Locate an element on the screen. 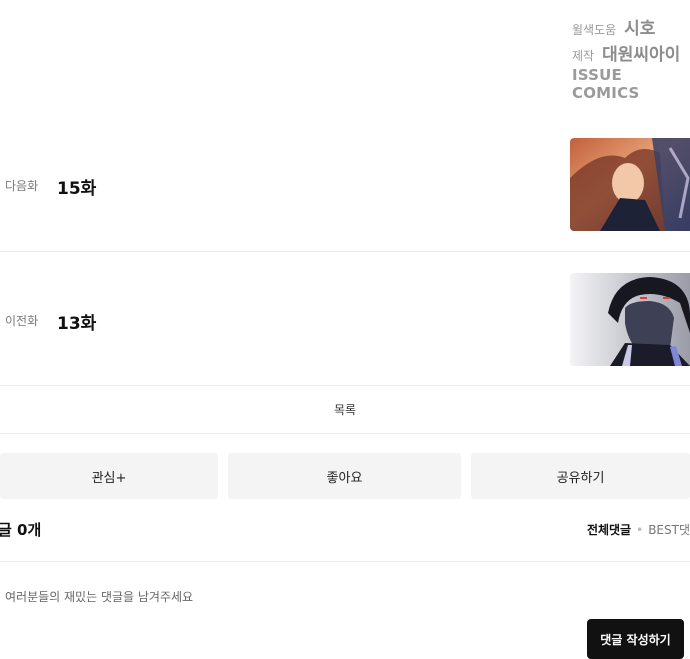 This screenshot has width=690, height=659. sort-best-comments-tab: BEST댓 is located at coordinates (669, 530).